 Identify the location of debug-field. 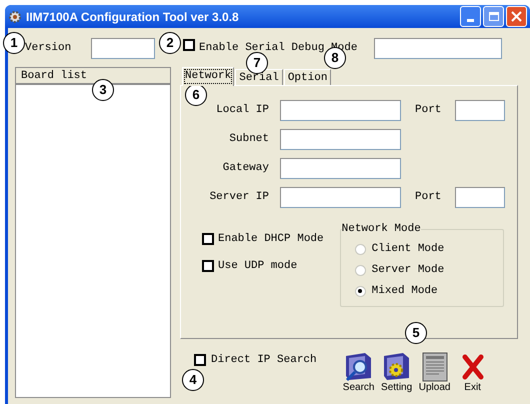
(438, 48).